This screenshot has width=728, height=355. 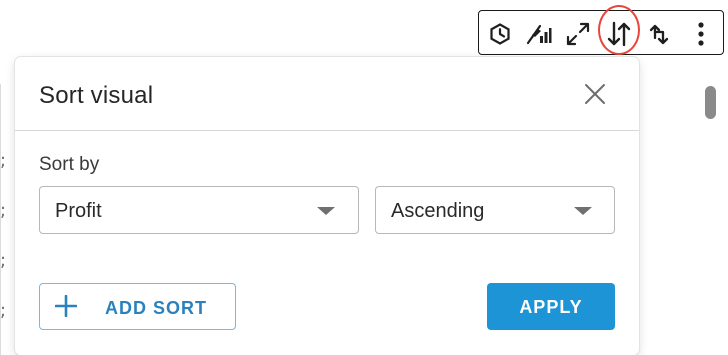 What do you see at coordinates (500, 33) in the screenshot?
I see `hexagon-icon` at bounding box center [500, 33].